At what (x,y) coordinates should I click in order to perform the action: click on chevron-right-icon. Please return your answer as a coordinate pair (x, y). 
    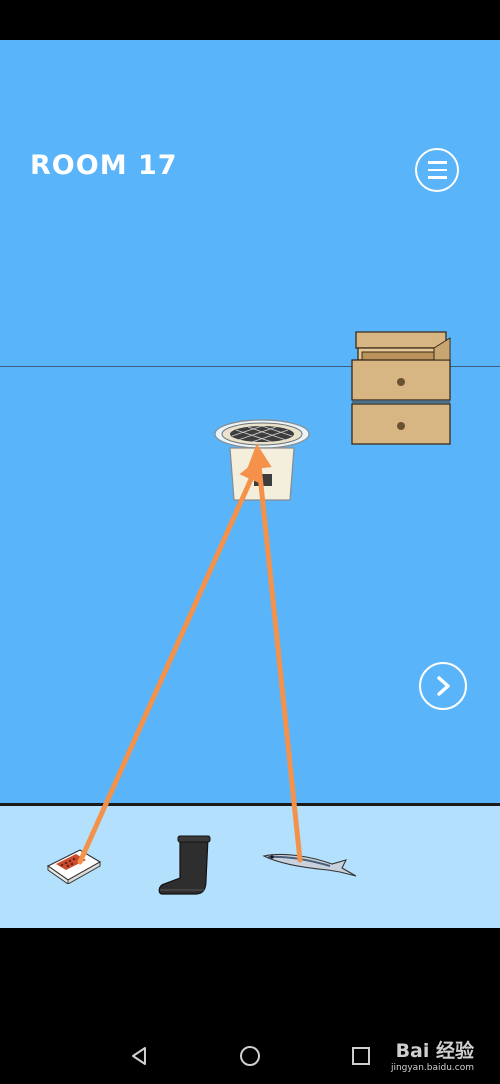
    Looking at the image, I should click on (443, 686).